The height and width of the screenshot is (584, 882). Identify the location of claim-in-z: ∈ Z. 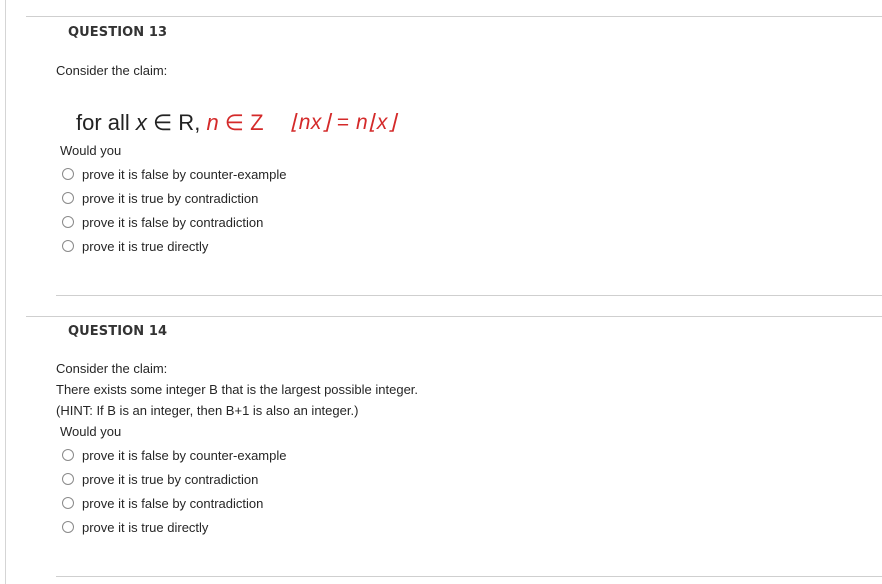
(241, 122).